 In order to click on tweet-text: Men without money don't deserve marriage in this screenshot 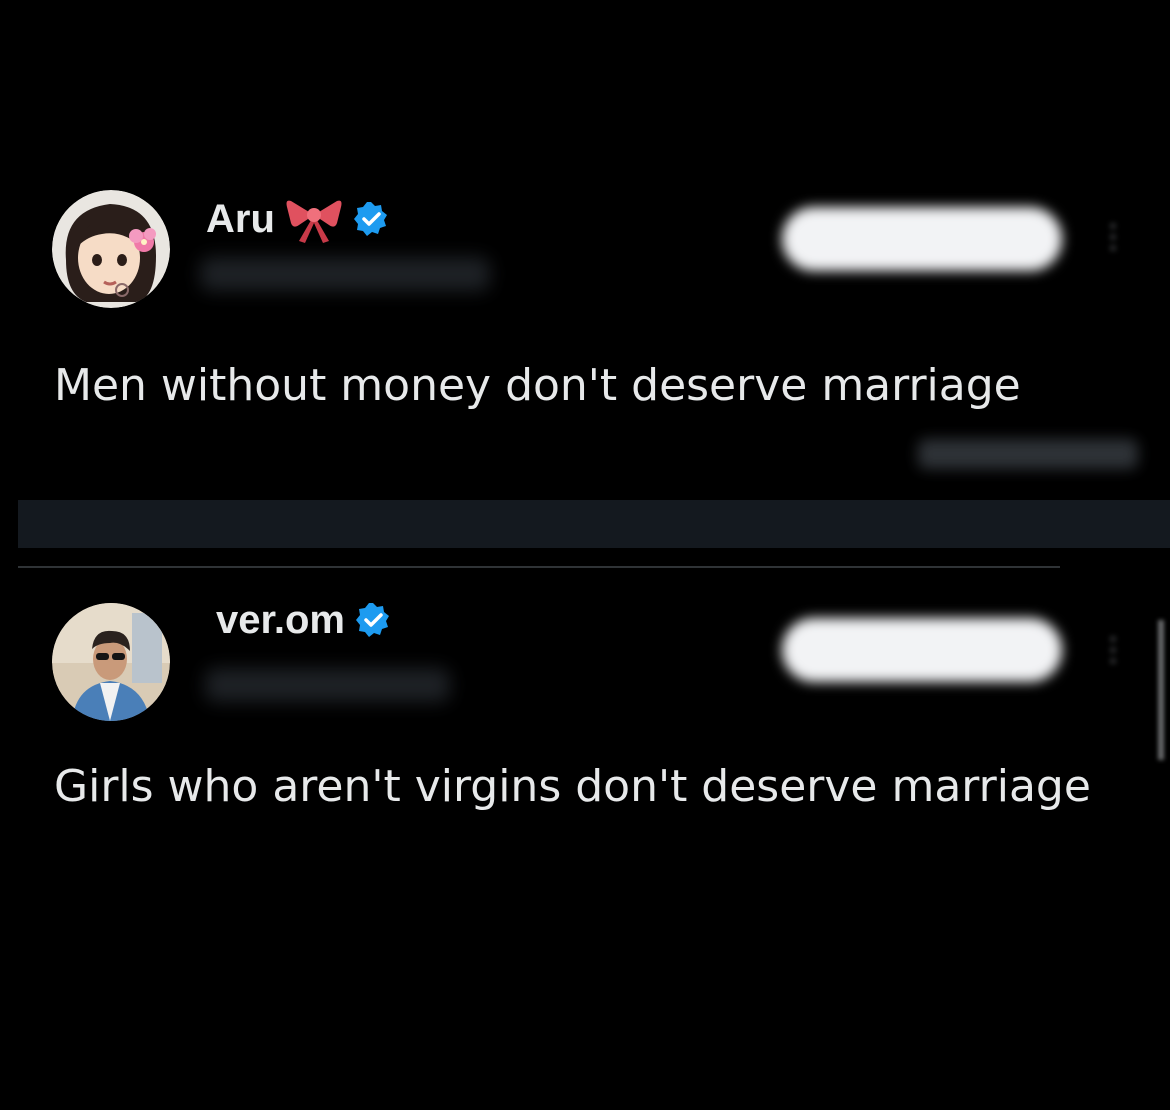, I will do `click(537, 385)`.